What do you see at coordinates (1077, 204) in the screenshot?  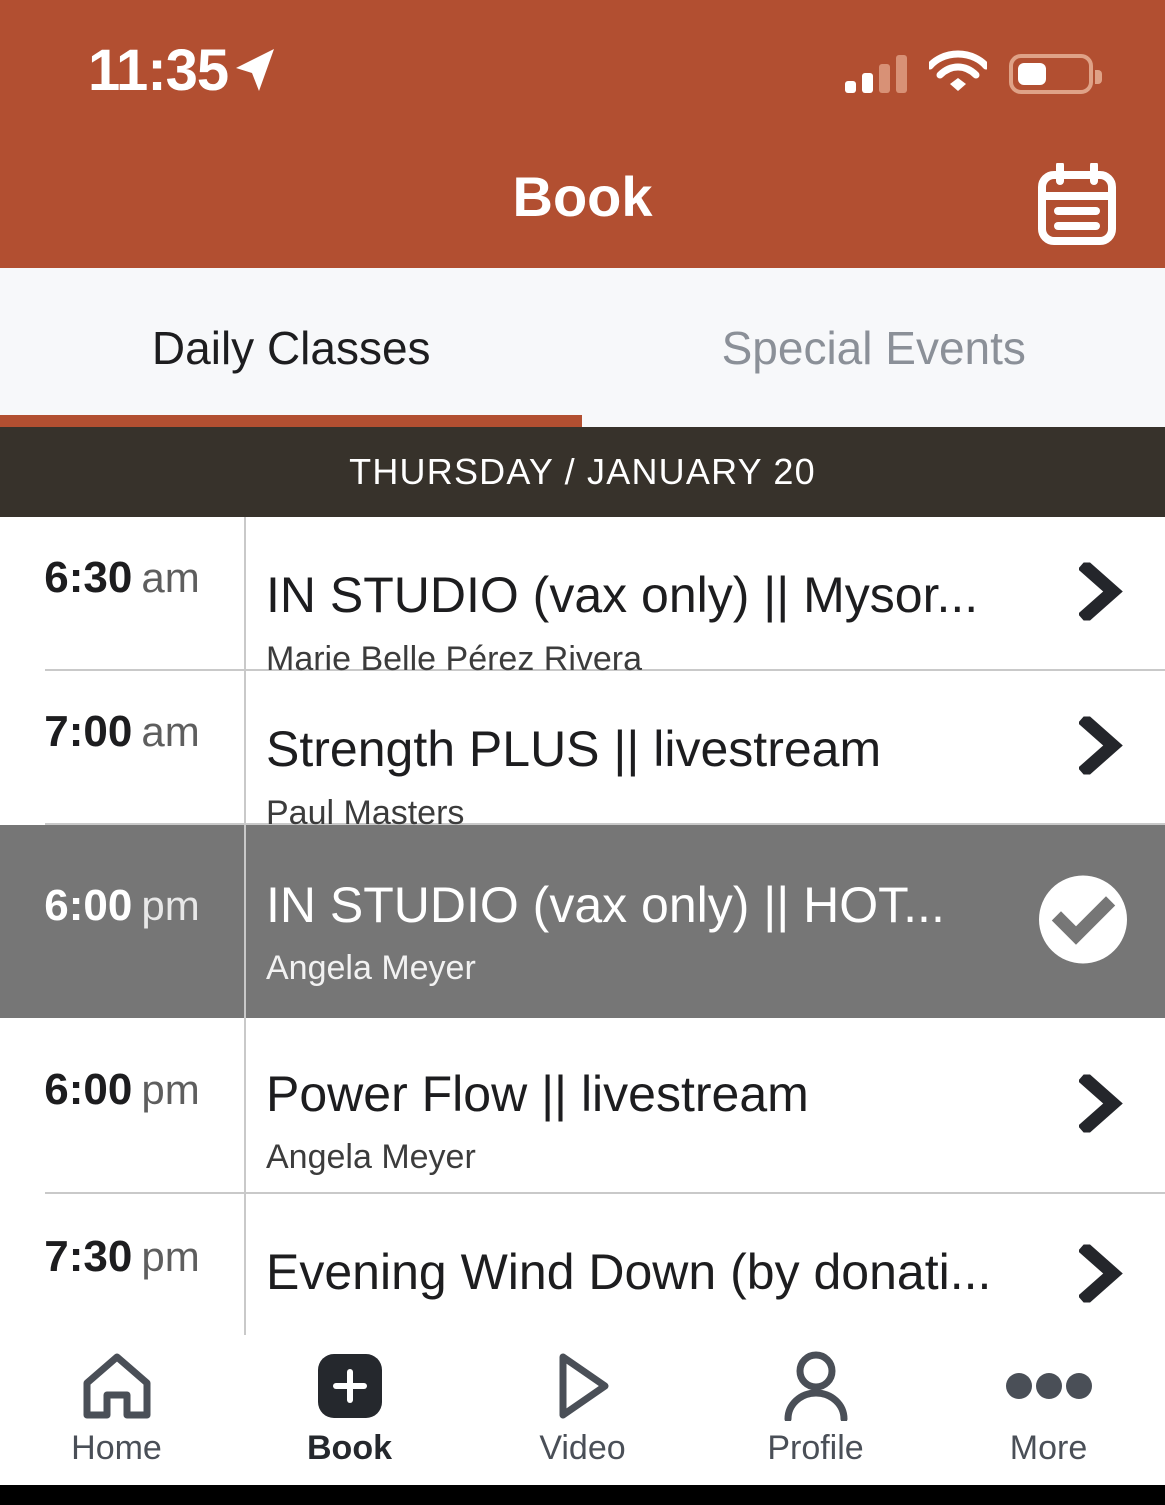 I see `calendar-icon` at bounding box center [1077, 204].